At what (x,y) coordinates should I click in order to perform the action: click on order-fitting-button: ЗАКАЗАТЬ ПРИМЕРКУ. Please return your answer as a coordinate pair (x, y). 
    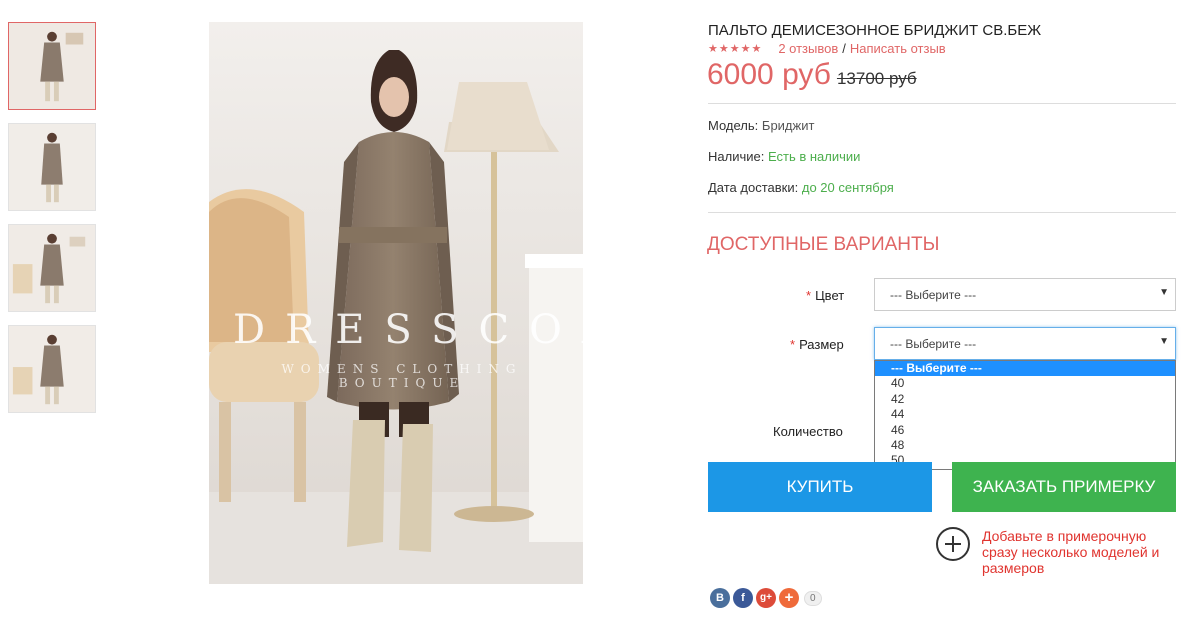
    Looking at the image, I should click on (1064, 487).